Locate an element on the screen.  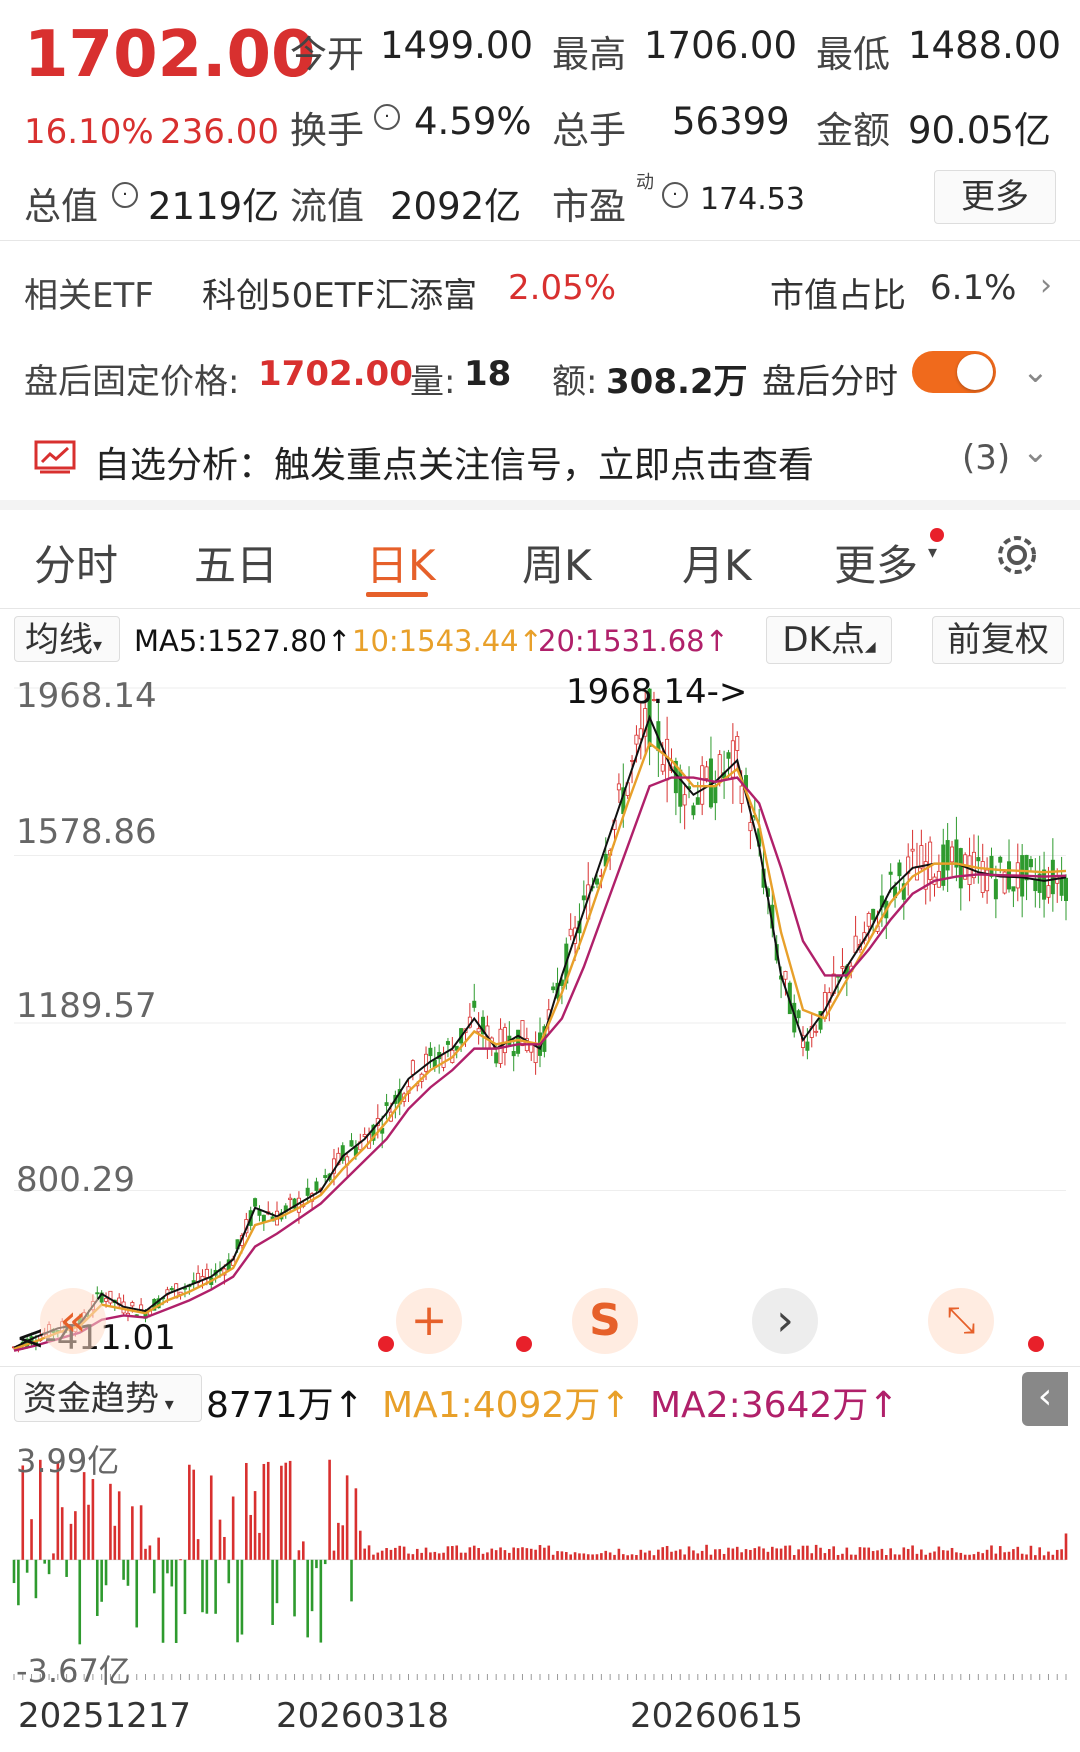
more-quote-button: 更多 is located at coordinates (995, 197).